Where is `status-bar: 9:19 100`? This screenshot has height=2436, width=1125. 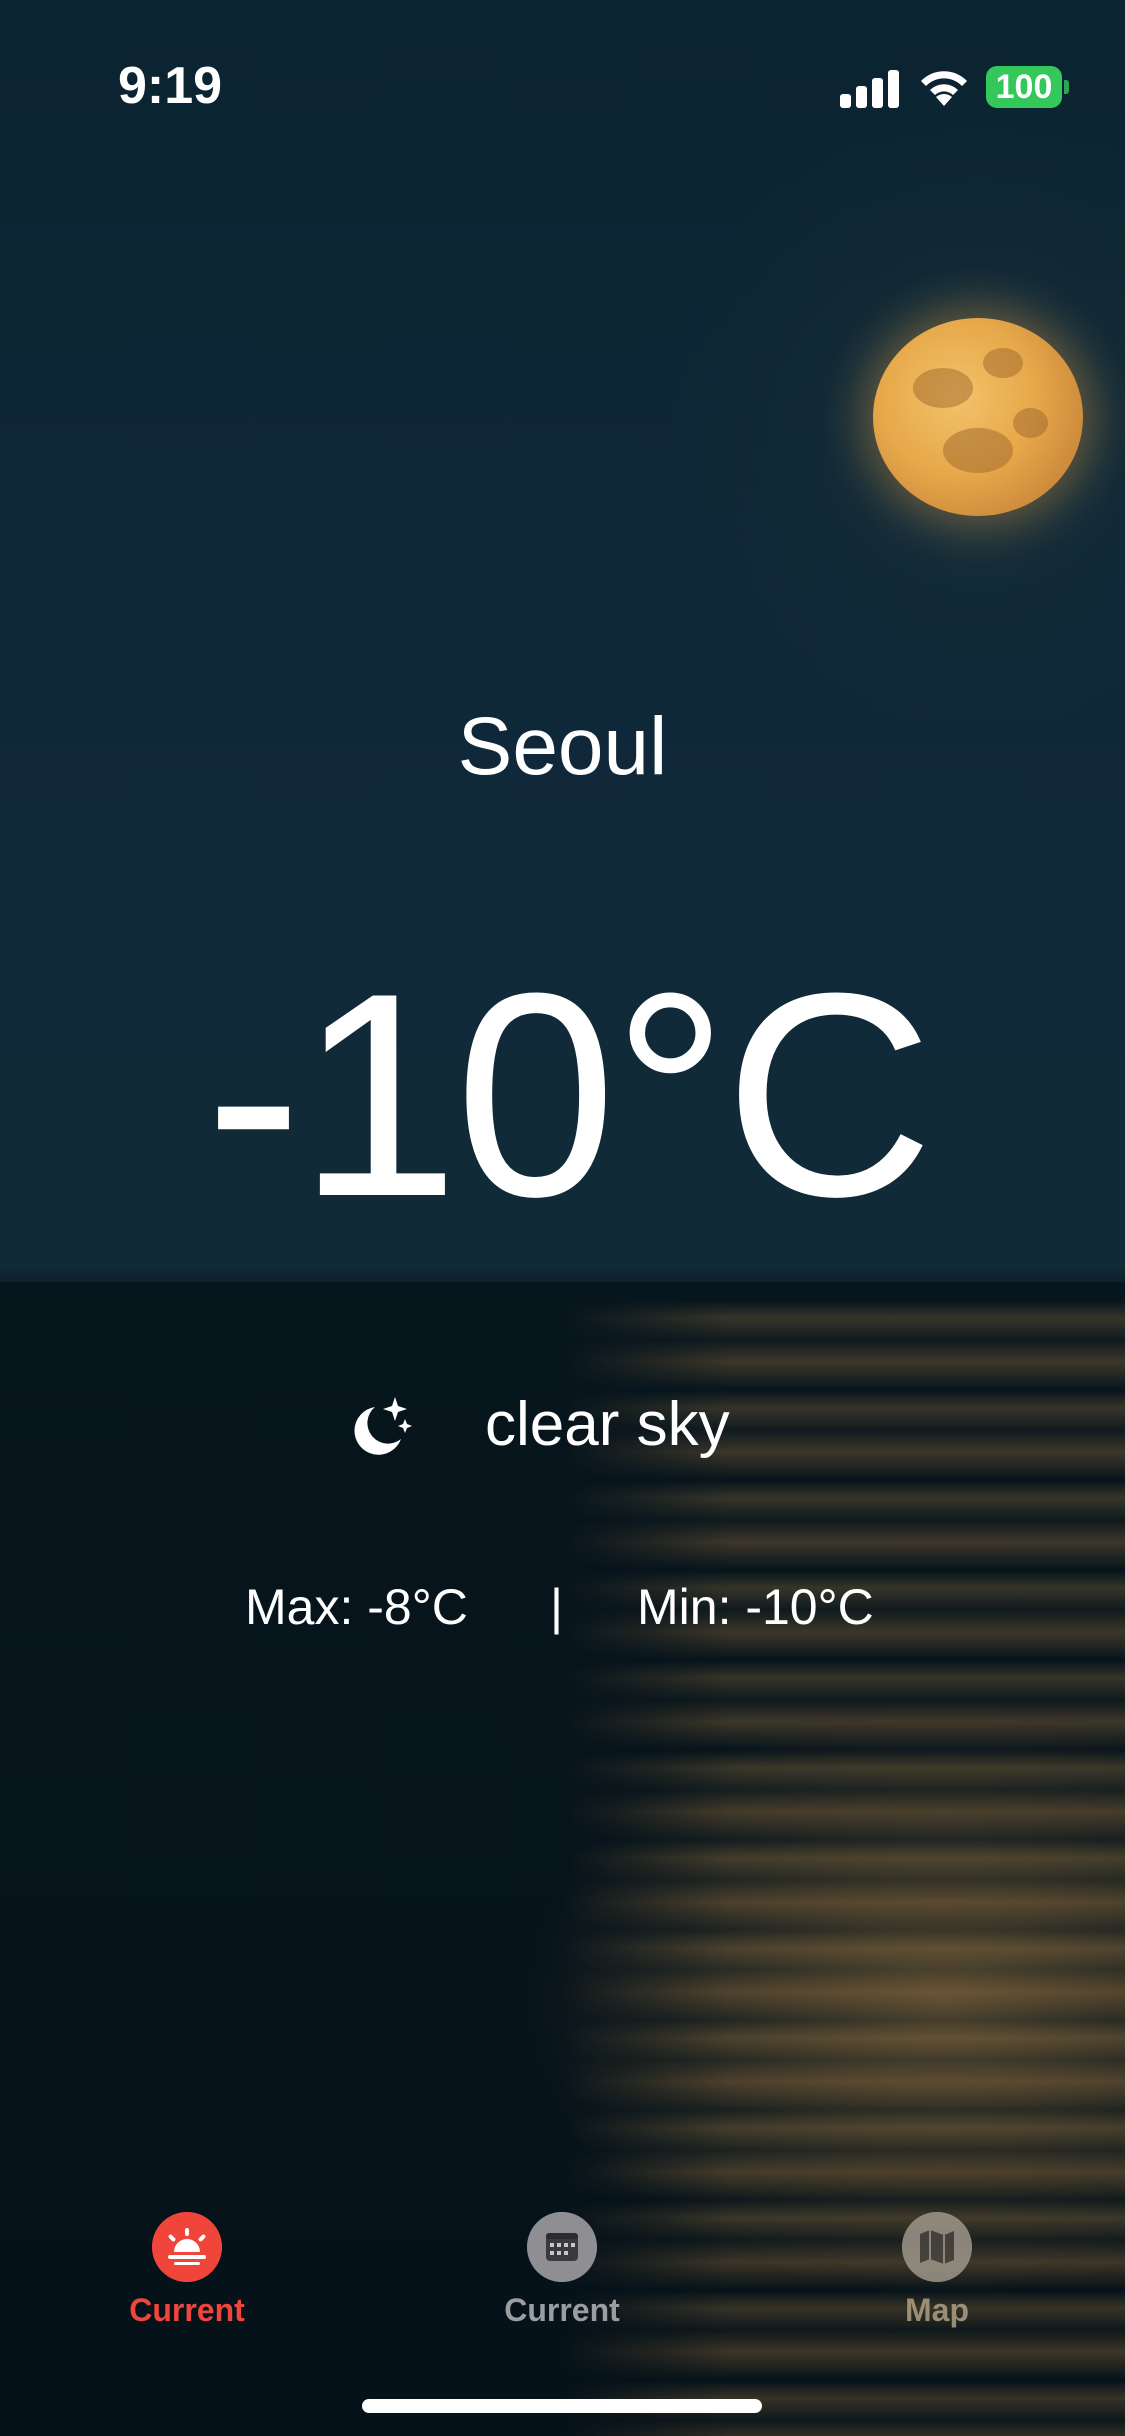 status-bar: 9:19 100 is located at coordinates (562, 70).